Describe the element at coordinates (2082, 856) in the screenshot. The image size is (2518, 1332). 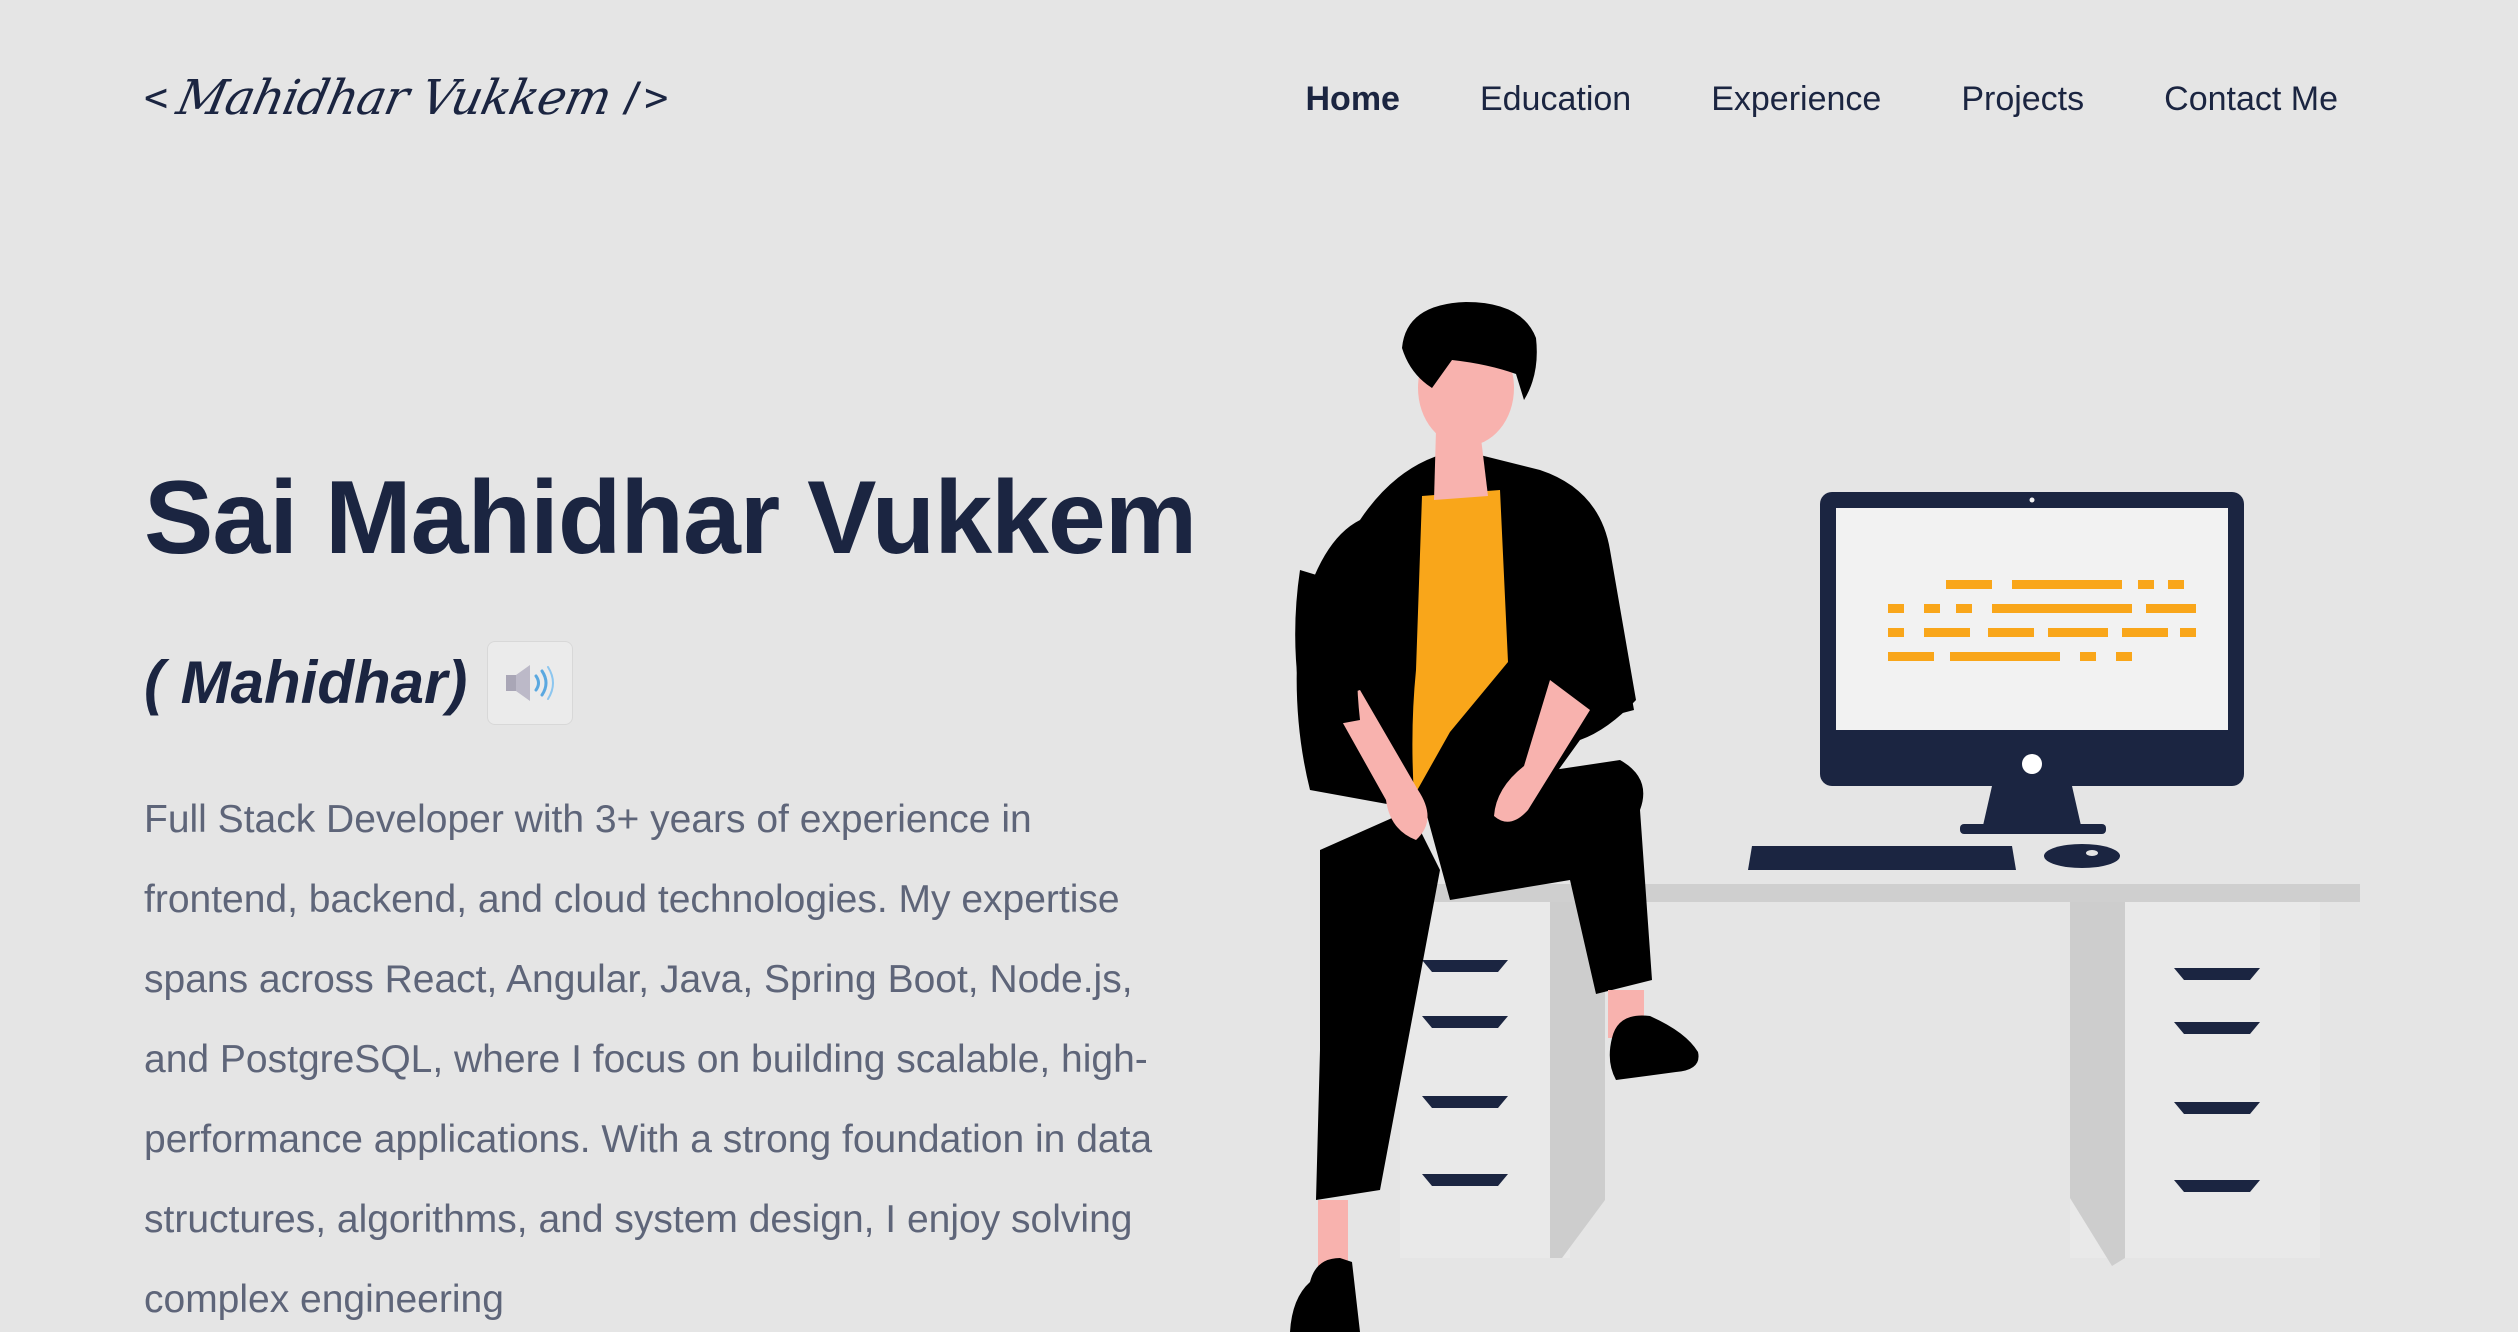
I see `mouse` at that location.